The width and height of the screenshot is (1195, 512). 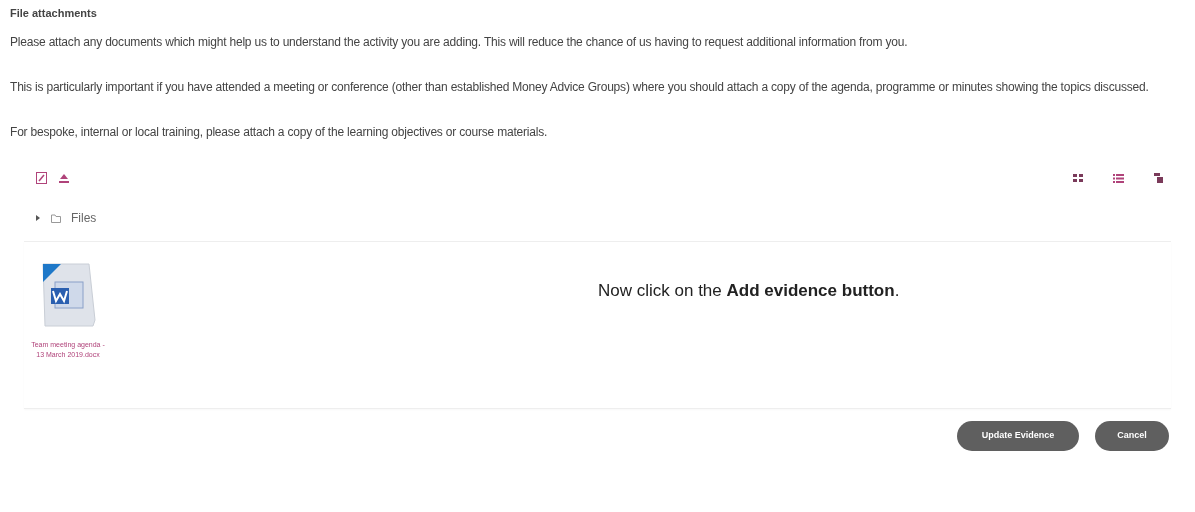 What do you see at coordinates (279, 132) in the screenshot?
I see `paragraph: For bespoke, internal or local training, please attach a copy of the learning objectives or course materials.` at bounding box center [279, 132].